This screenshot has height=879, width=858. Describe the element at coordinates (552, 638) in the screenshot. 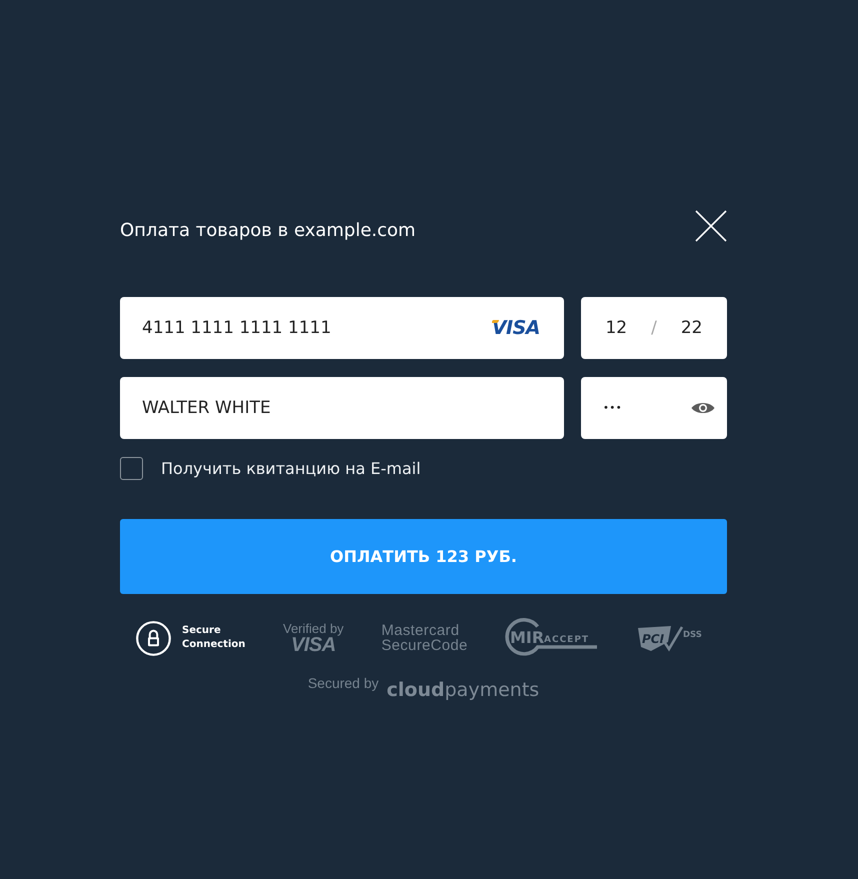

I see `mir-accept-logo: MIRACCEPT` at that location.